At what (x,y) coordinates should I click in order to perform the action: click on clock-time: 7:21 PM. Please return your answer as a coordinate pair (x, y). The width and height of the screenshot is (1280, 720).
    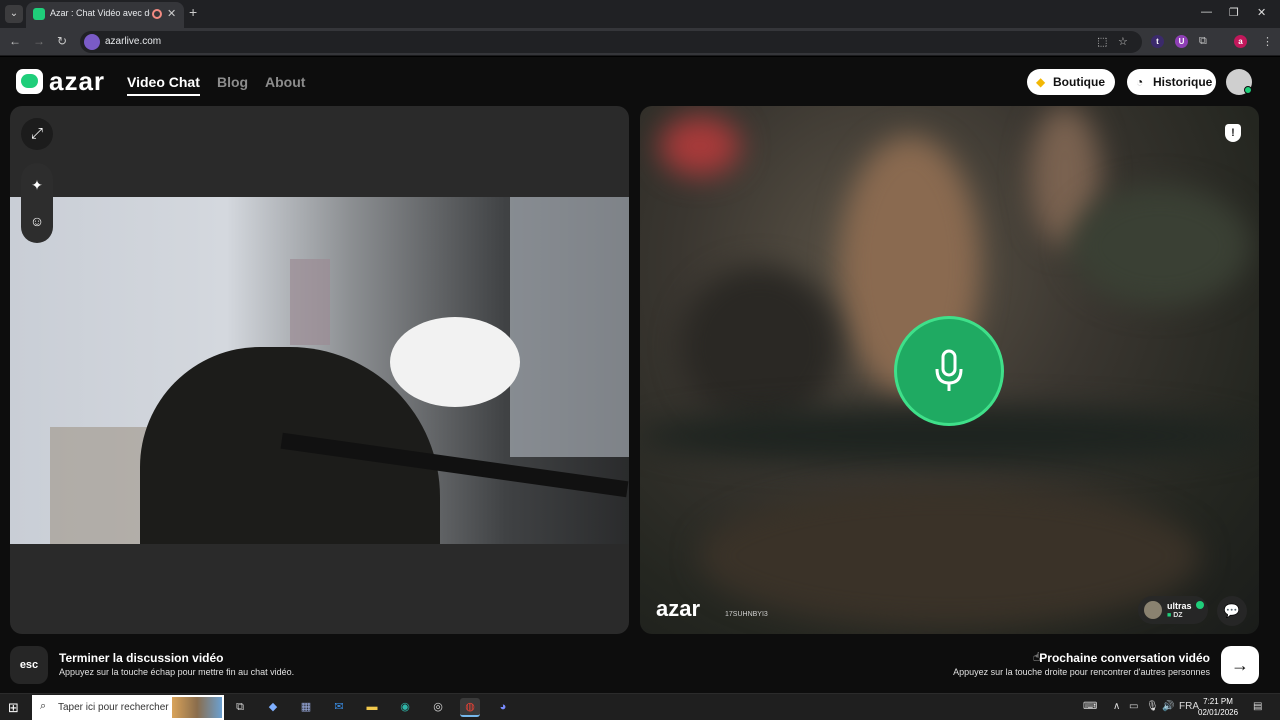
    Looking at the image, I should click on (1218, 701).